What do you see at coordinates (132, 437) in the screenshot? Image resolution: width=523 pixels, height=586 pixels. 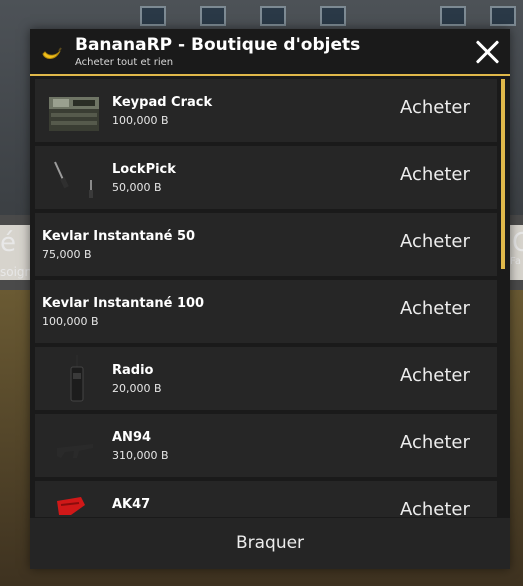 I see `item-name: AN94` at bounding box center [132, 437].